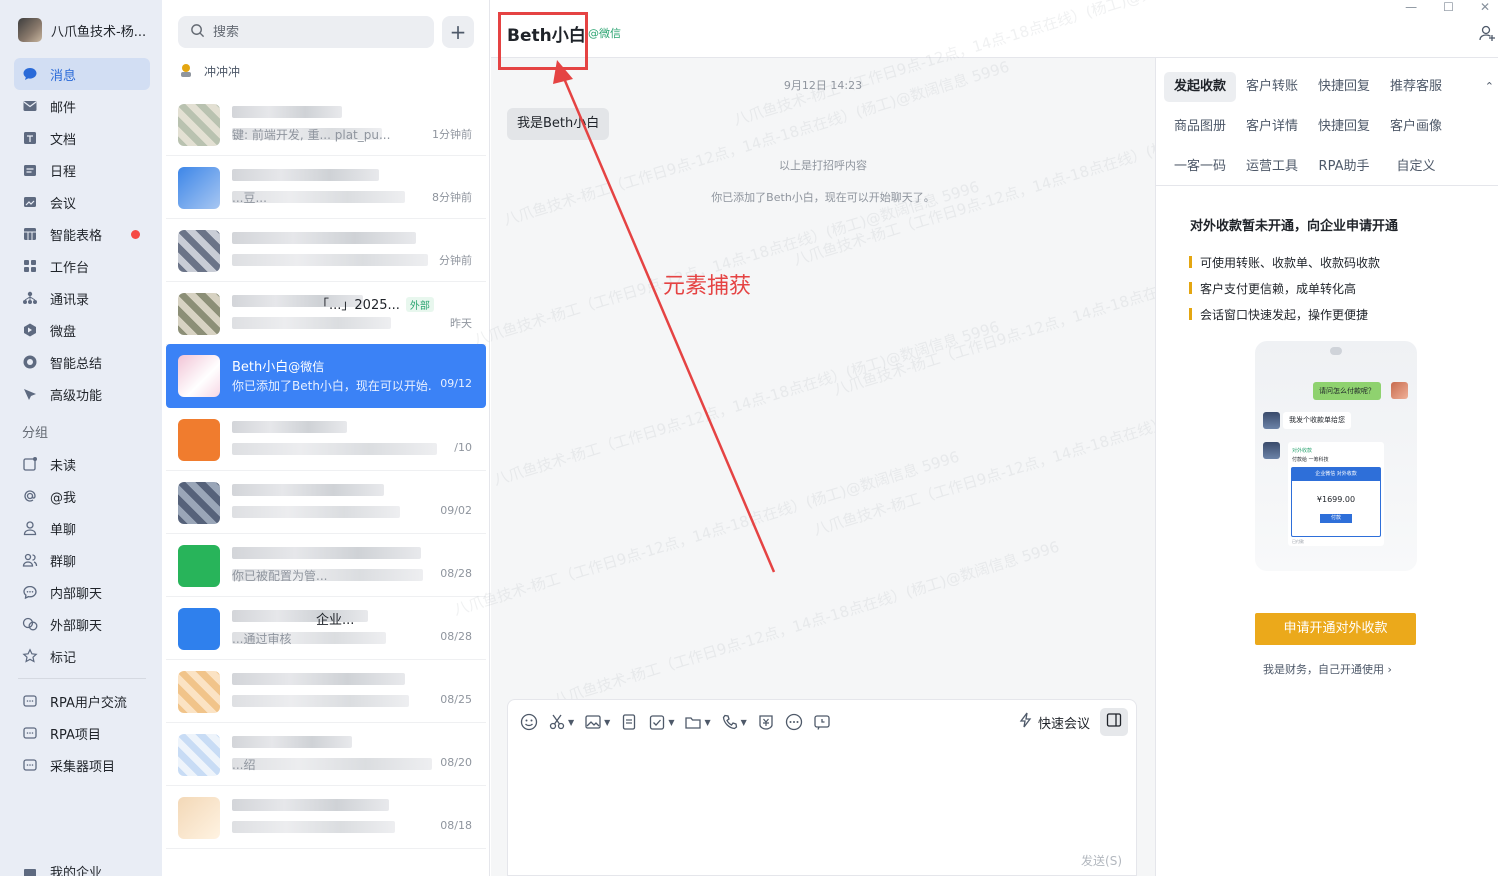  I want to click on nav-item-nav-items-4: 会议, so click(82, 202).